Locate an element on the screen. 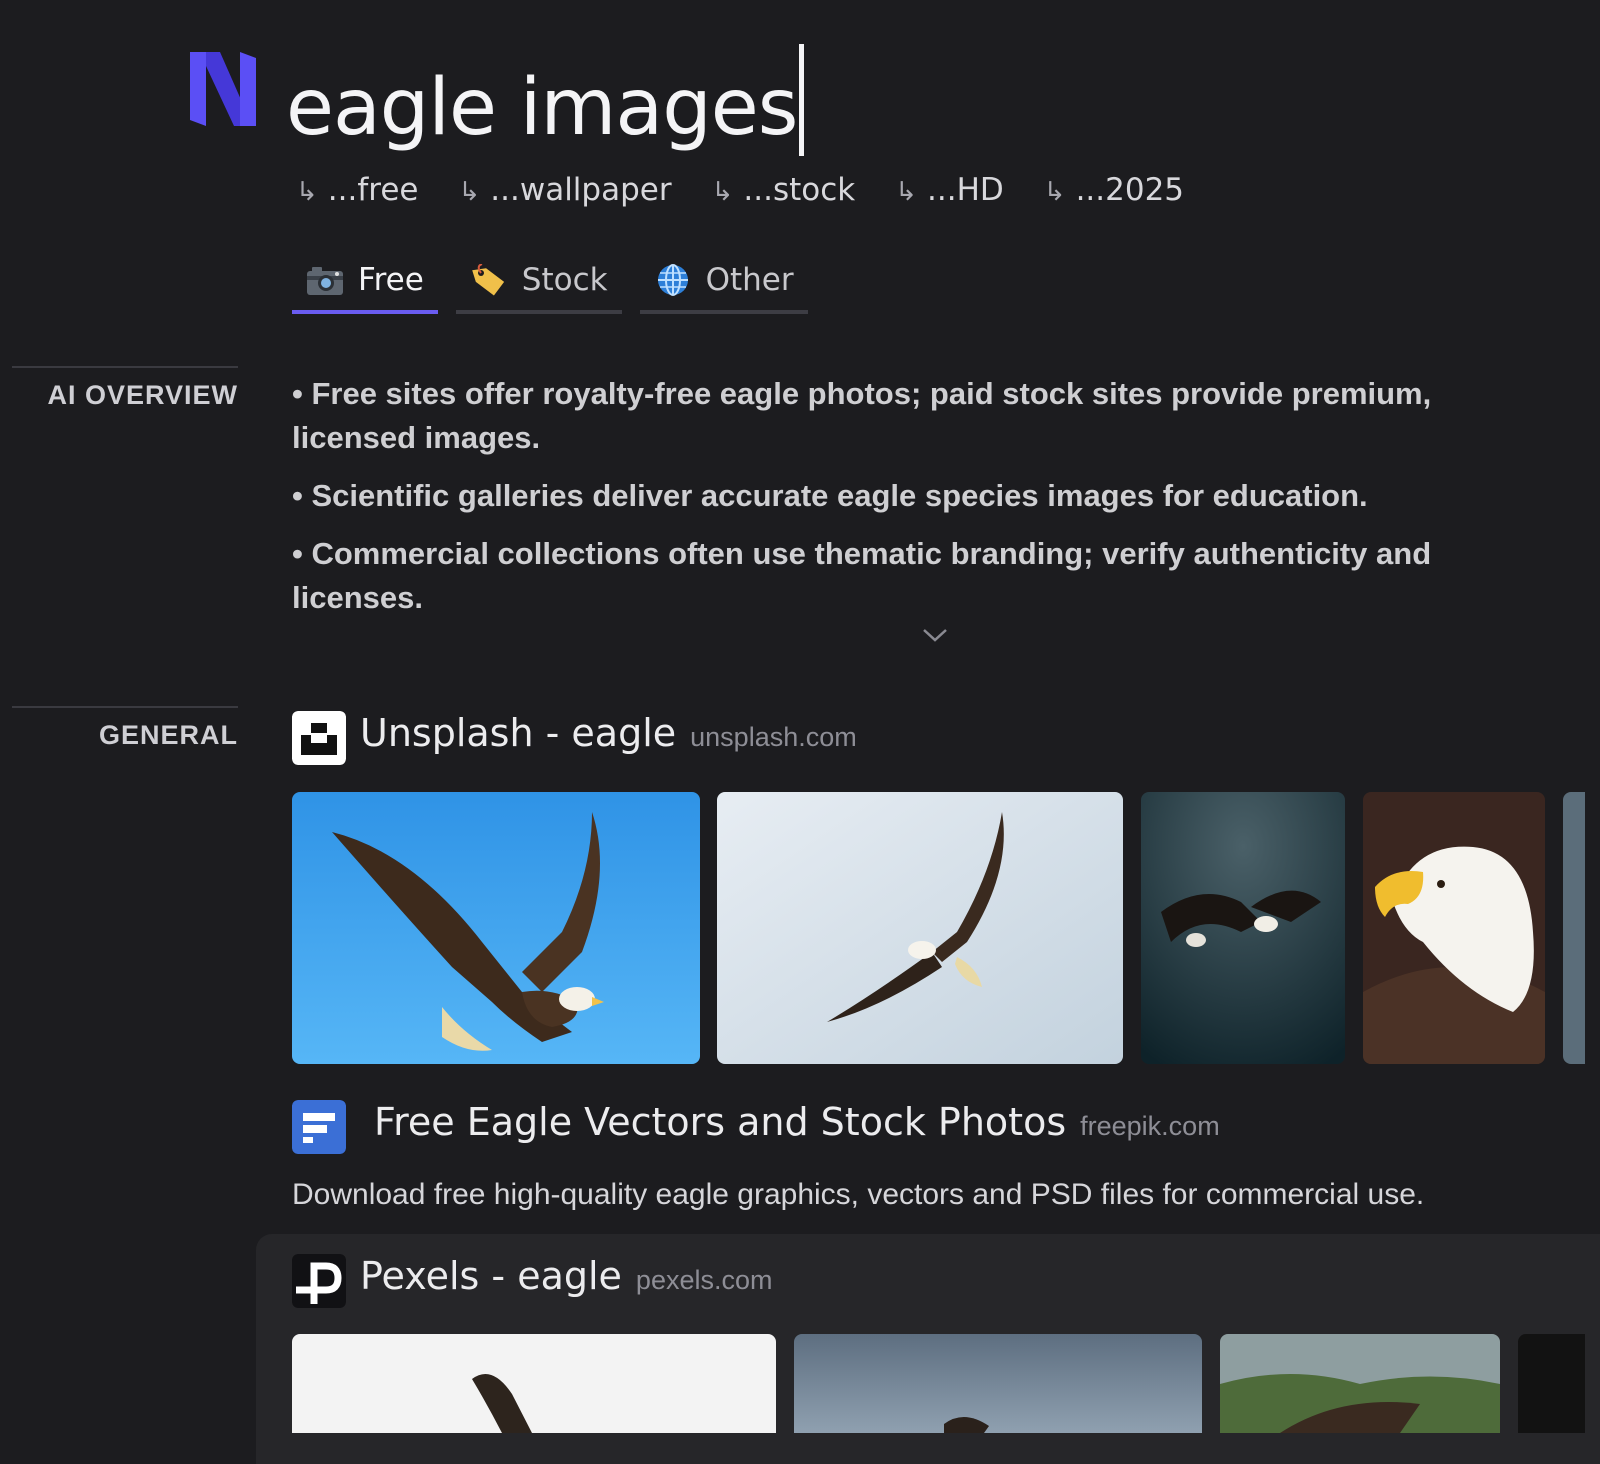  search-query-text: eagle images is located at coordinates (542, 108).